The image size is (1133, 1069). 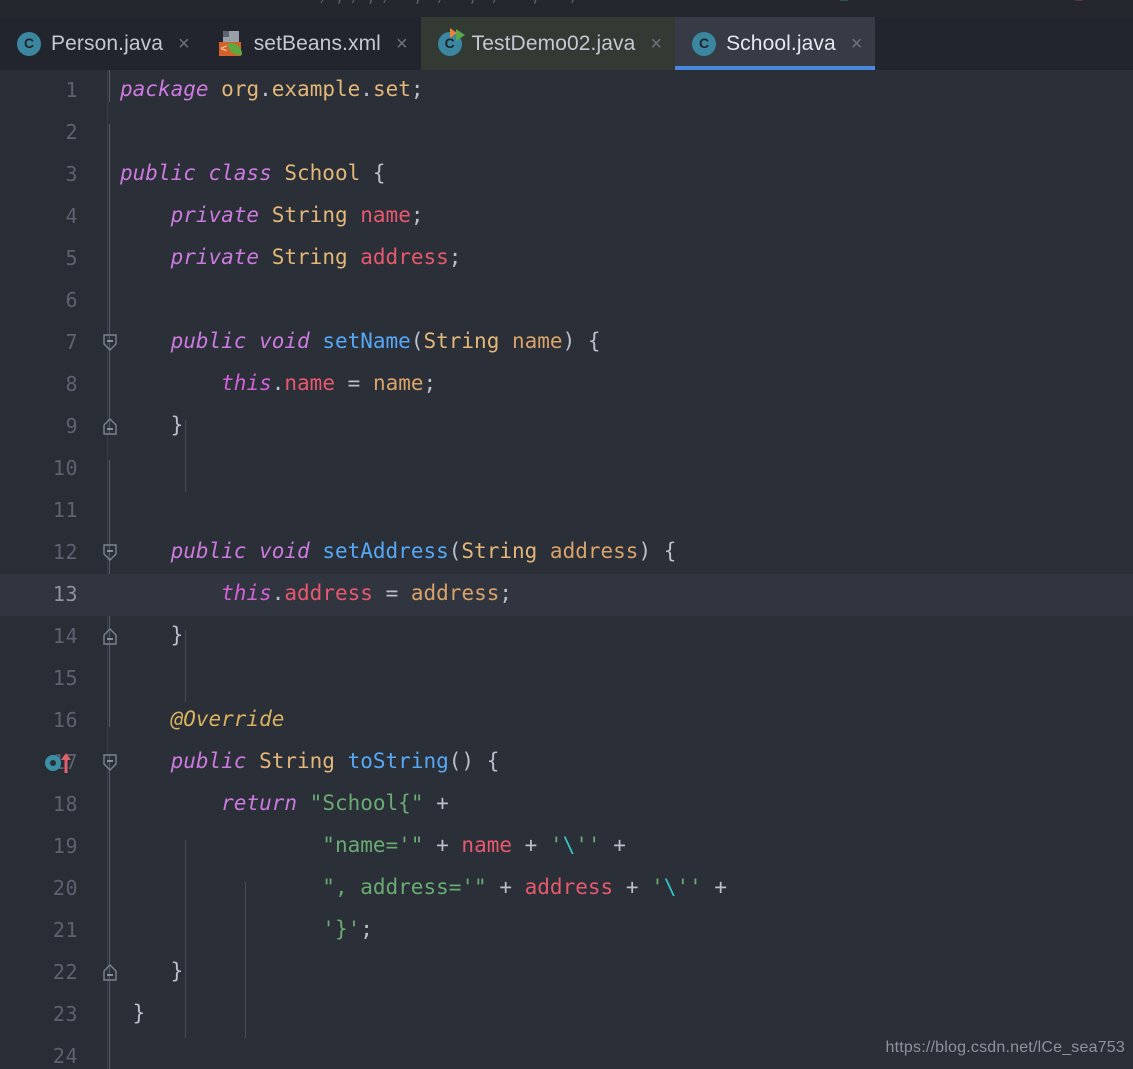 I want to click on code-line: return "School{" +, so click(x=335, y=803).